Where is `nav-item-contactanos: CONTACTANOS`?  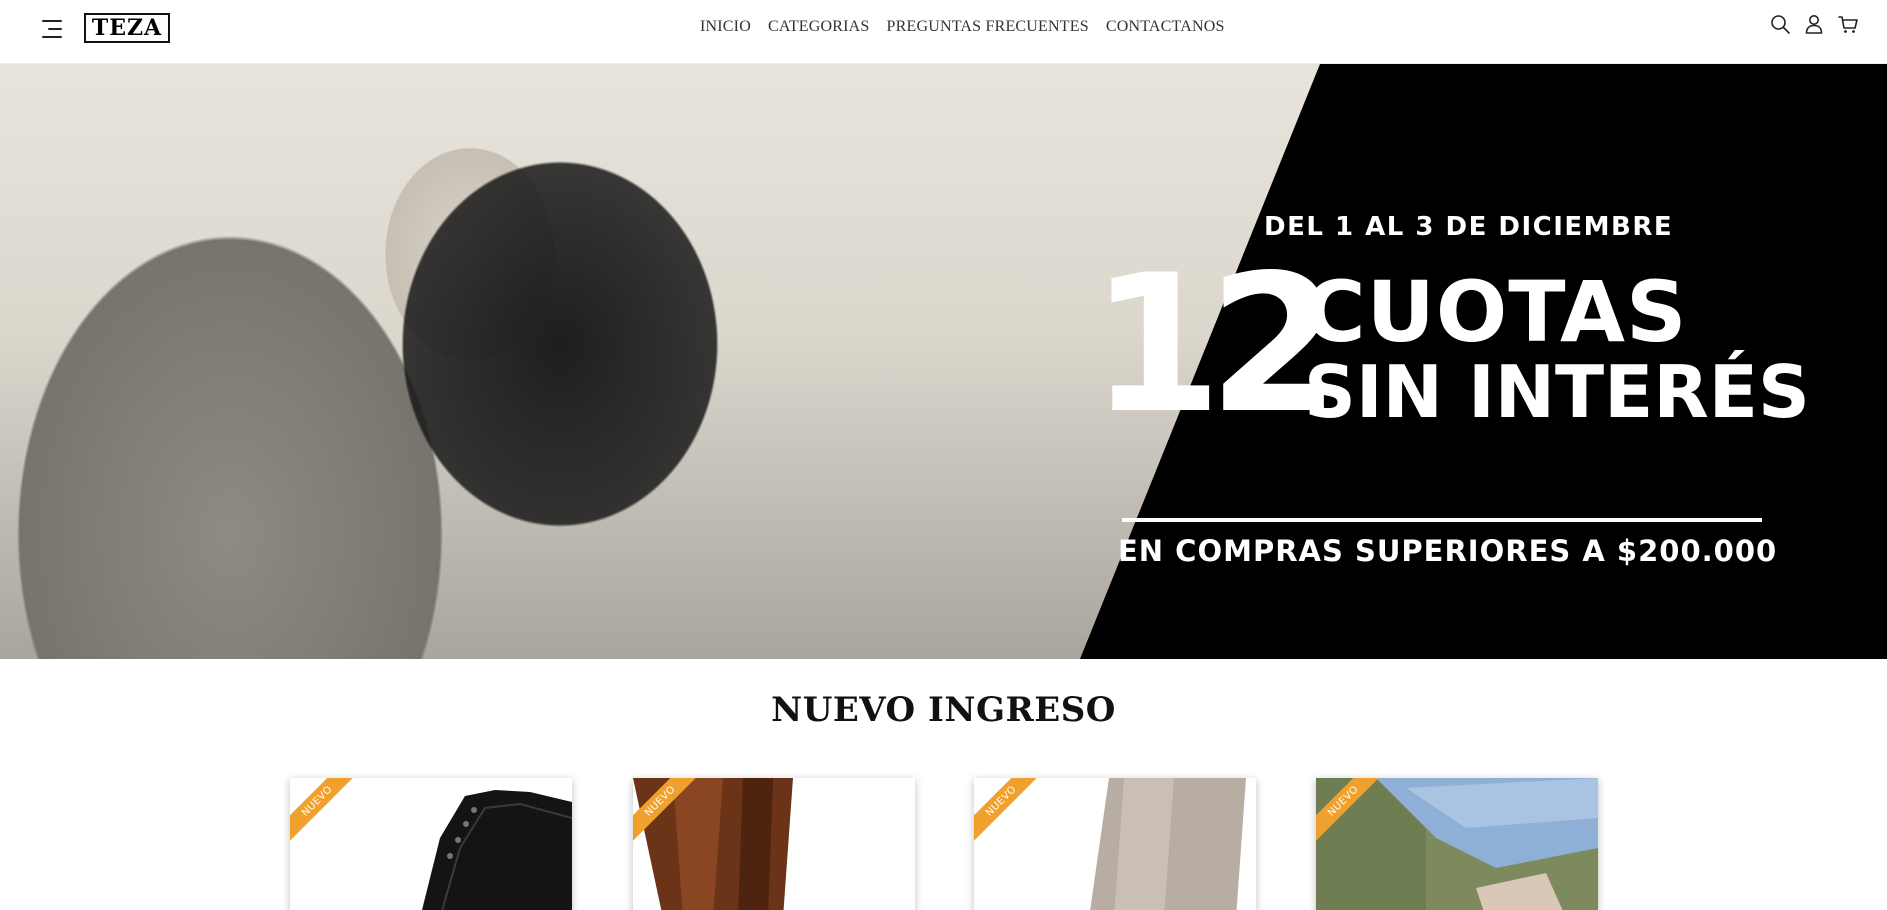
nav-item-contactanos: CONTACTANOS is located at coordinates (1165, 27).